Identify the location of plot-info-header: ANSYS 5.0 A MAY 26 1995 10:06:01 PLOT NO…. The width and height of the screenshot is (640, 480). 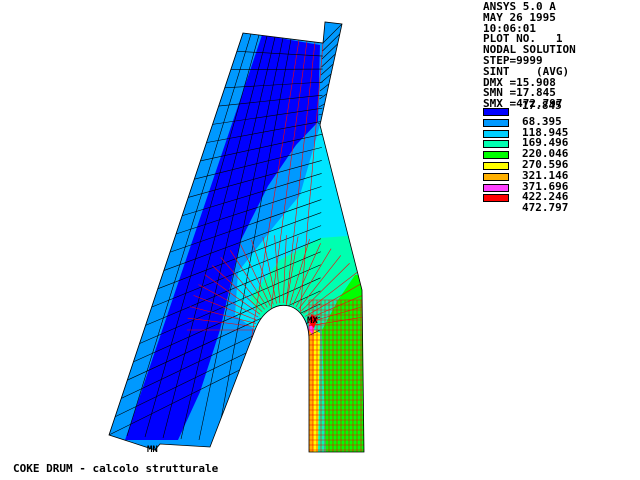
(529, 55).